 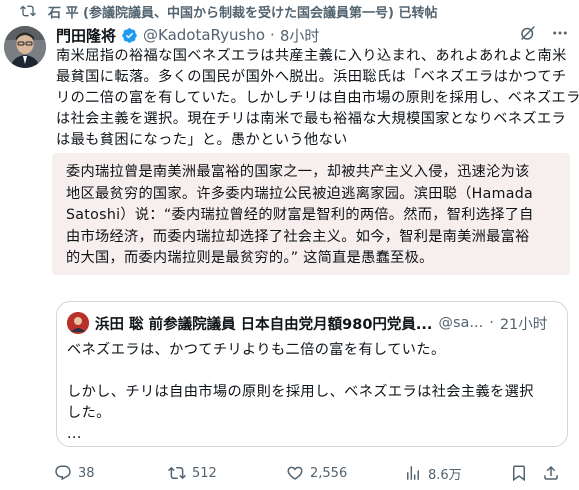 I want to click on translation-line: 由市场经济，而委内瑞拉却选择了社会主义。如今，智利是南美洲最富裕, so click(x=298, y=236).